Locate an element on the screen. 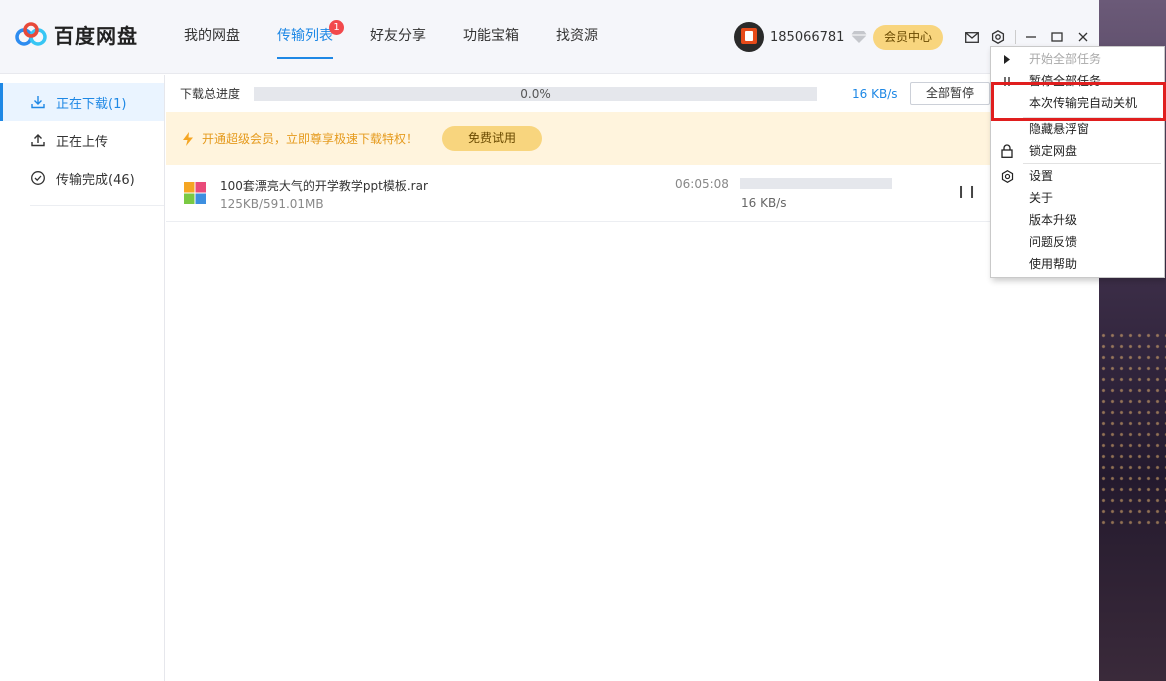 This screenshot has width=1166, height=681. sidebar-divider is located at coordinates (97, 205).